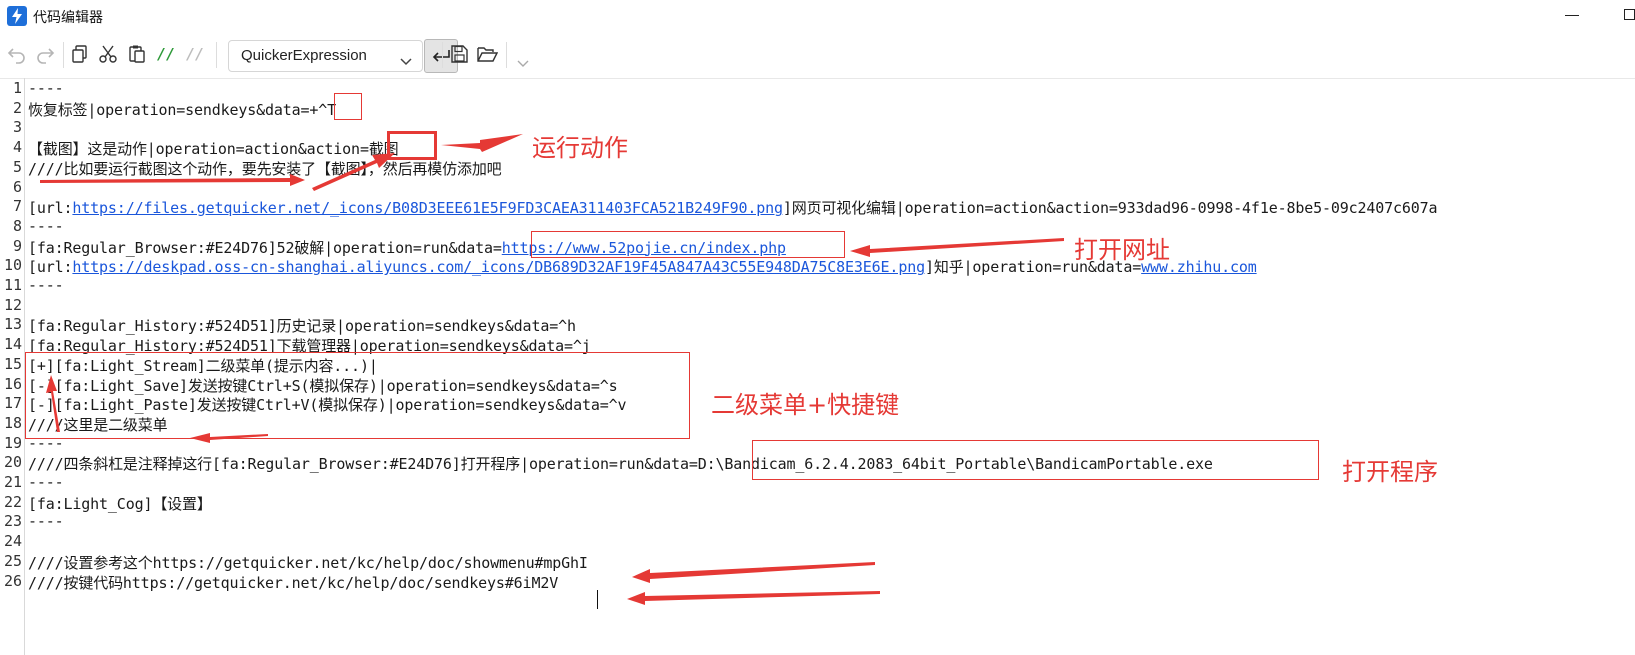  I want to click on line-number: 9, so click(17, 245).